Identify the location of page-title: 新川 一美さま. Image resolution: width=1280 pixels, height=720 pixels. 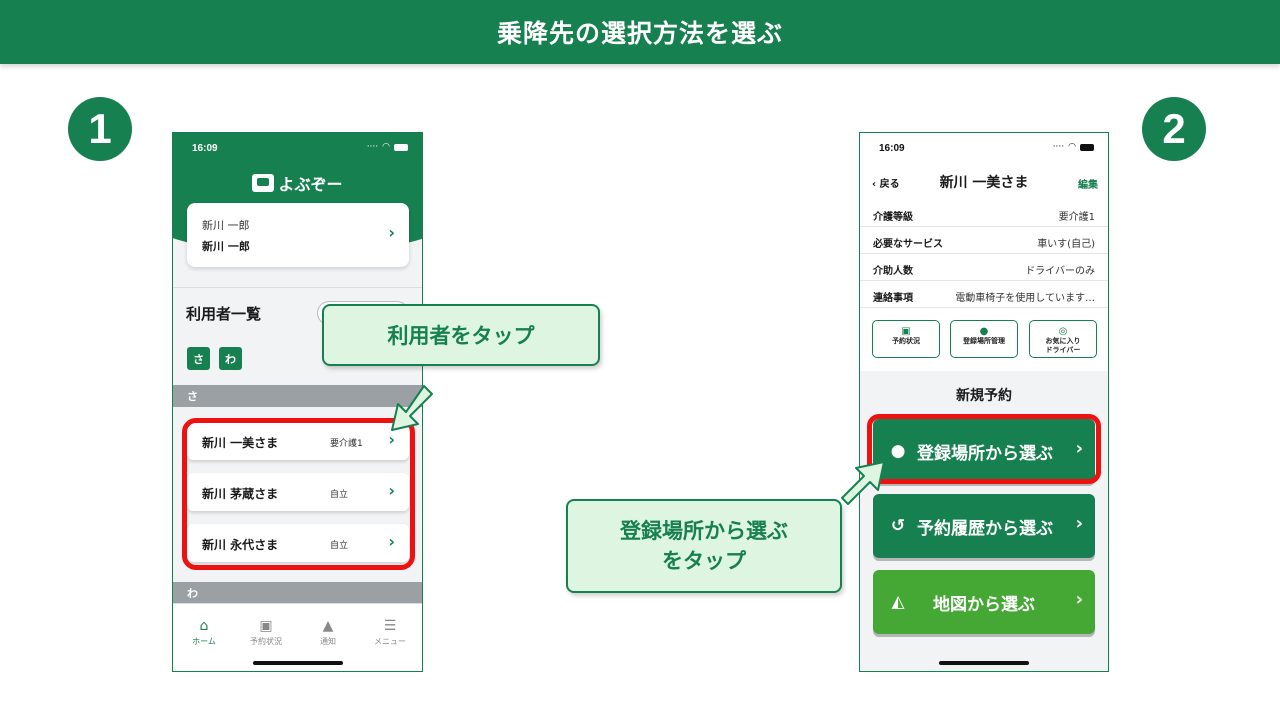
(984, 183).